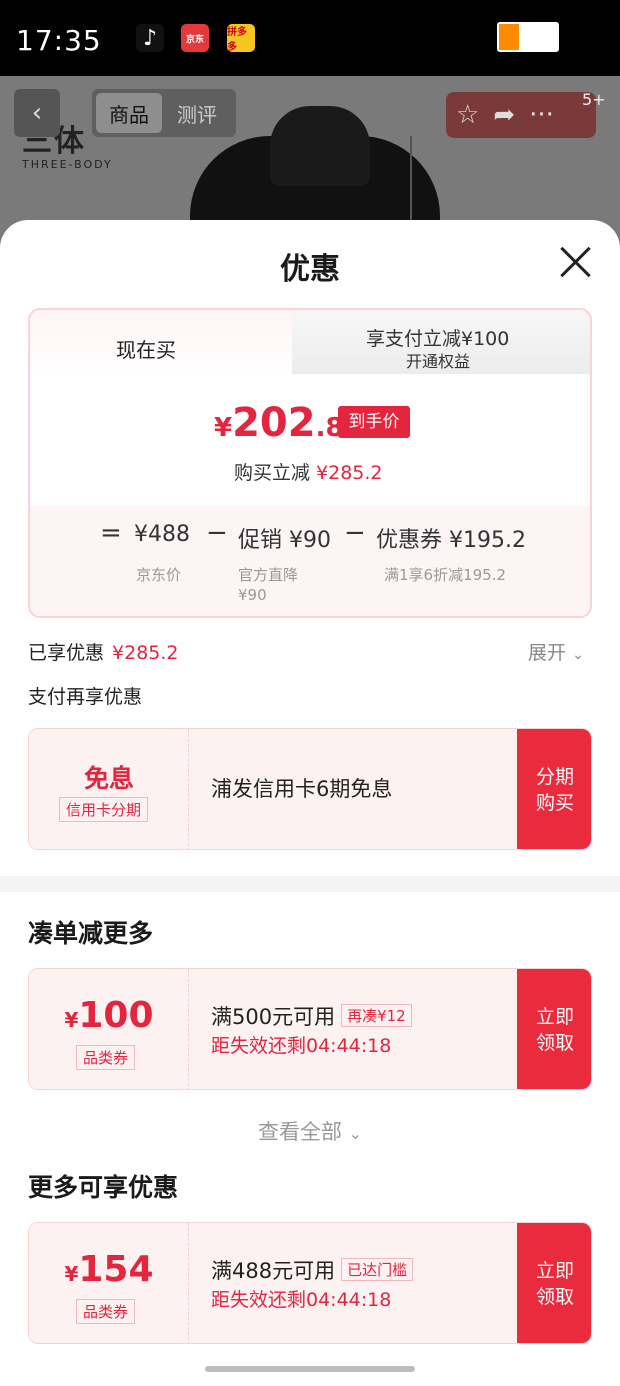 The width and height of the screenshot is (620, 1386). Describe the element at coordinates (301, 1046) in the screenshot. I see `coupon-100-timer: 距失效还剩04:44:18` at that location.